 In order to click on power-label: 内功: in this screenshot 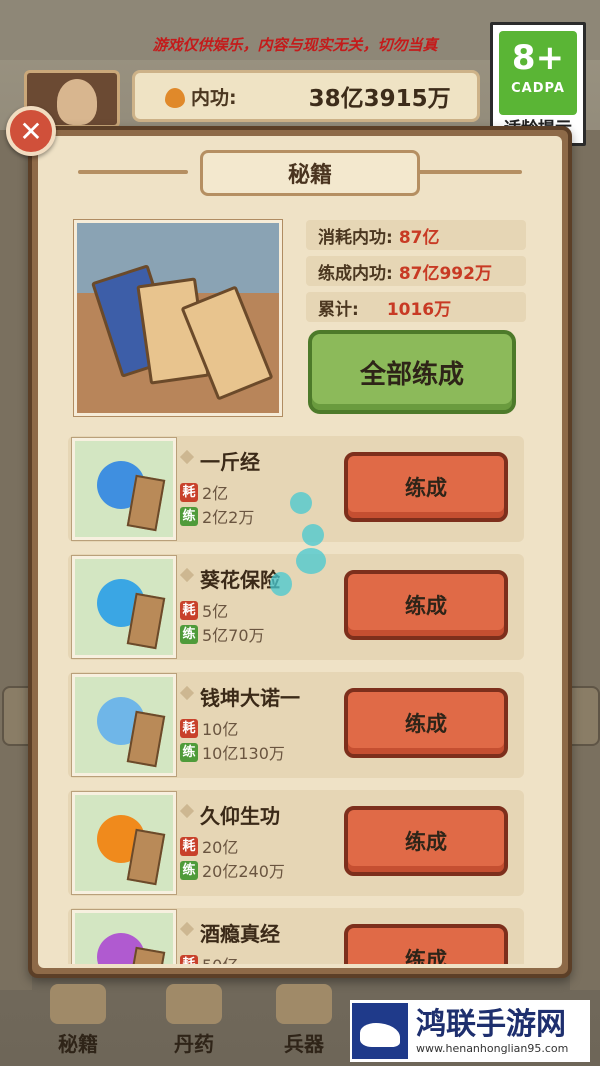, I will do `click(214, 97)`.